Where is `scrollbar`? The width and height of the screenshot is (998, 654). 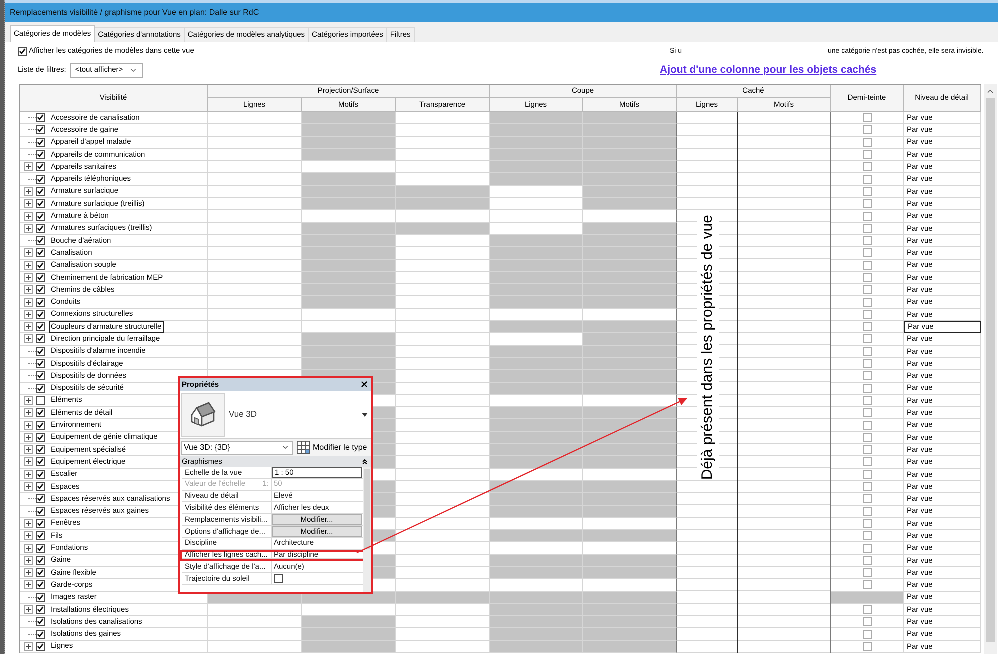 scrollbar is located at coordinates (990, 369).